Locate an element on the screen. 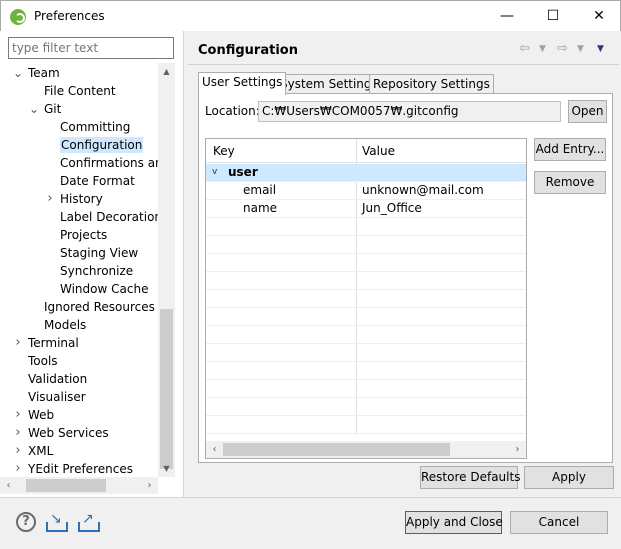 This screenshot has height=549, width=621. tree-item-label: YEdit Preferences is located at coordinates (80, 469).